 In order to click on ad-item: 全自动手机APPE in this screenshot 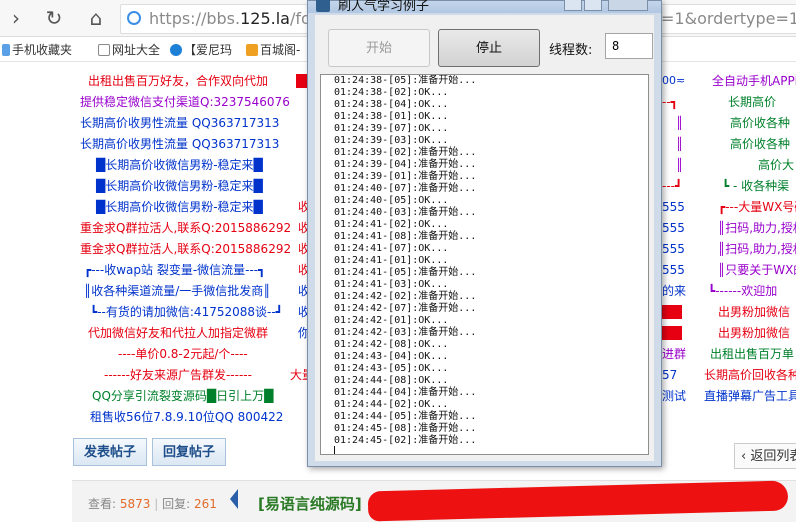, I will do `click(754, 81)`.